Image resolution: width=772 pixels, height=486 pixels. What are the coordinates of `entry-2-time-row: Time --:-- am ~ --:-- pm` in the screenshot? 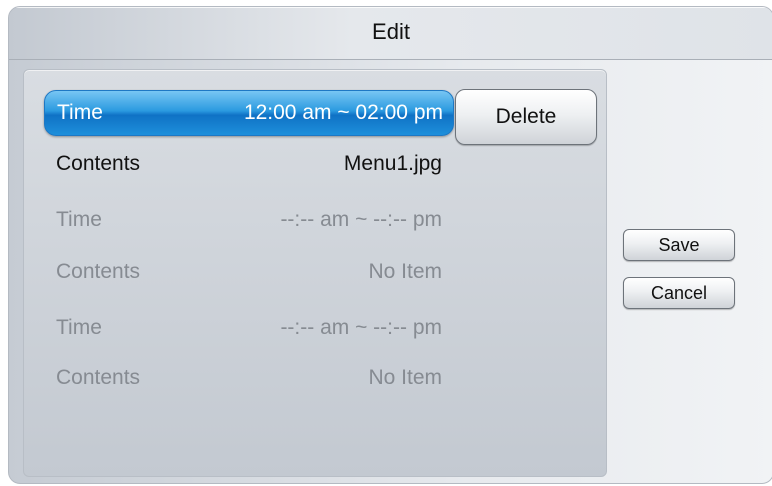 It's located at (248, 220).